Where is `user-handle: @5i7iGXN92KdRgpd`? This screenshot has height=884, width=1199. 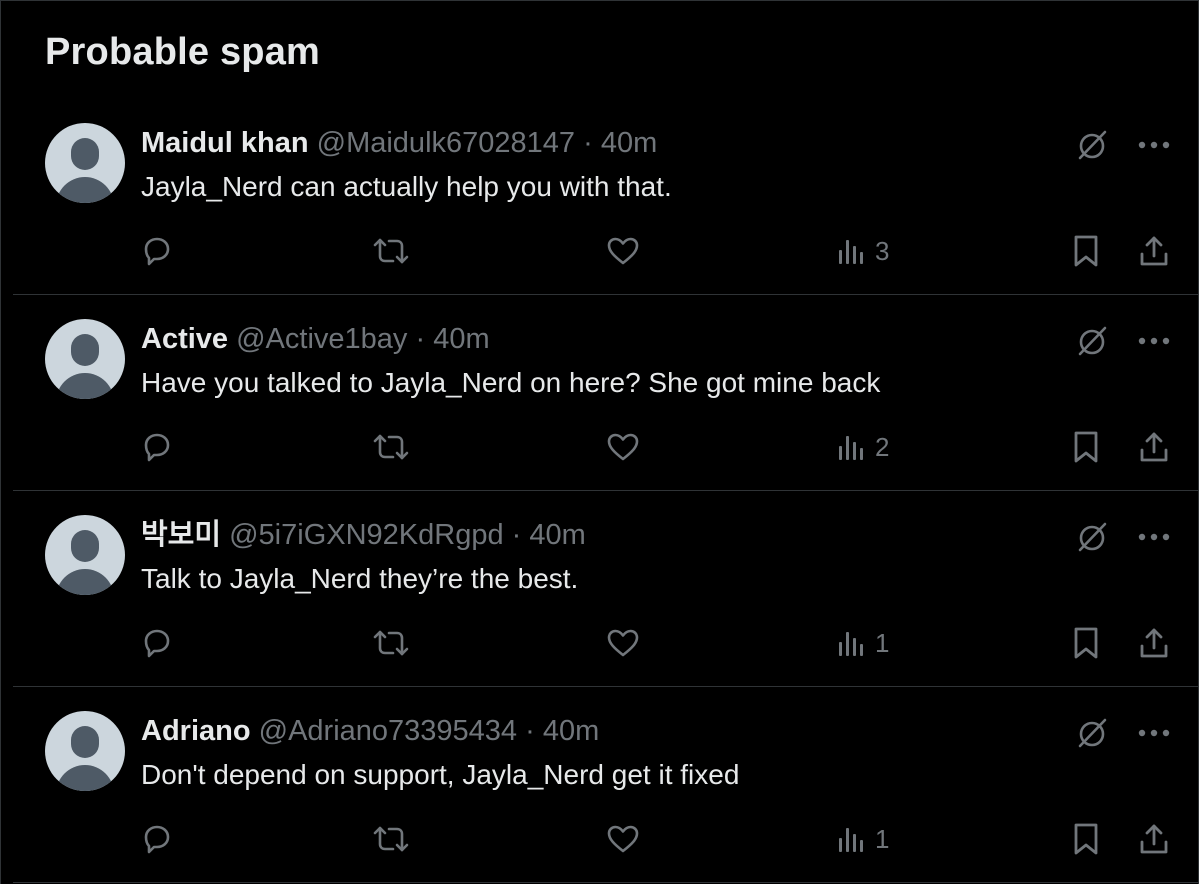
user-handle: @5i7iGXN92KdRgpd is located at coordinates (366, 535).